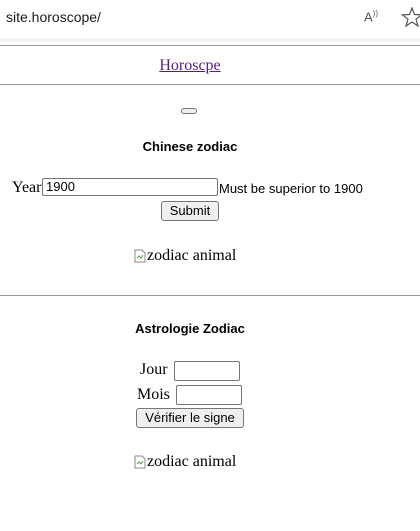 The image size is (420, 531). Describe the element at coordinates (210, 40) in the screenshot. I see `toolbar-shadow` at that location.